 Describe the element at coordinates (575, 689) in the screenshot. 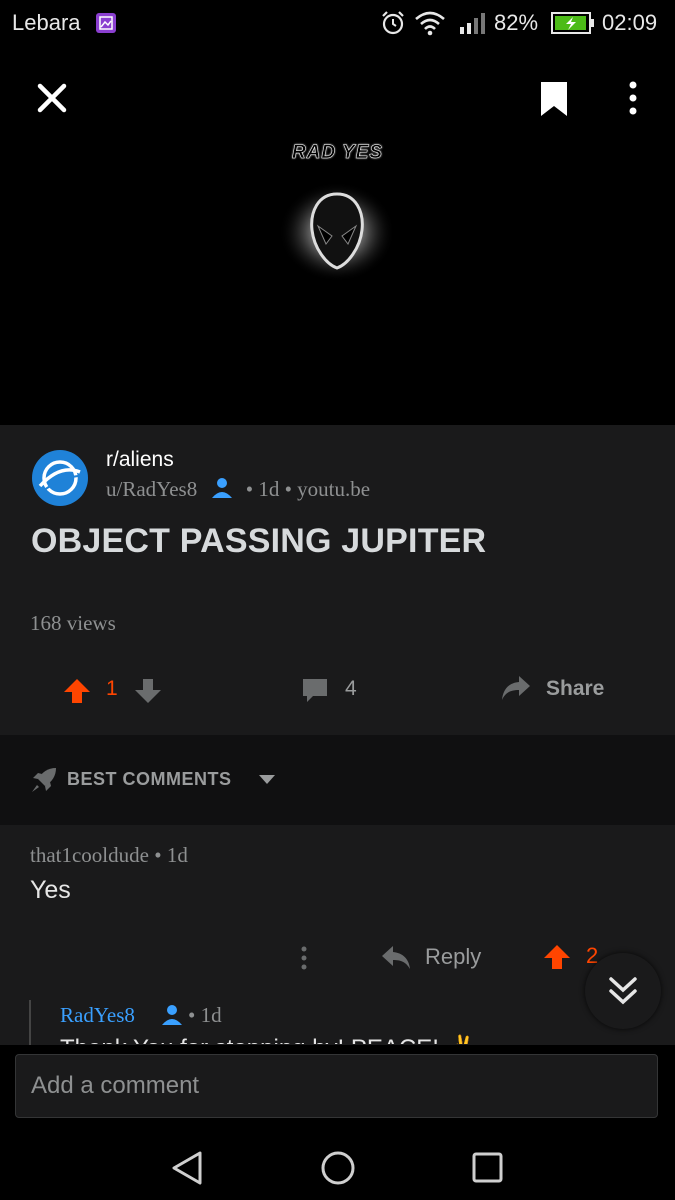

I see `share-button: Share` at that location.